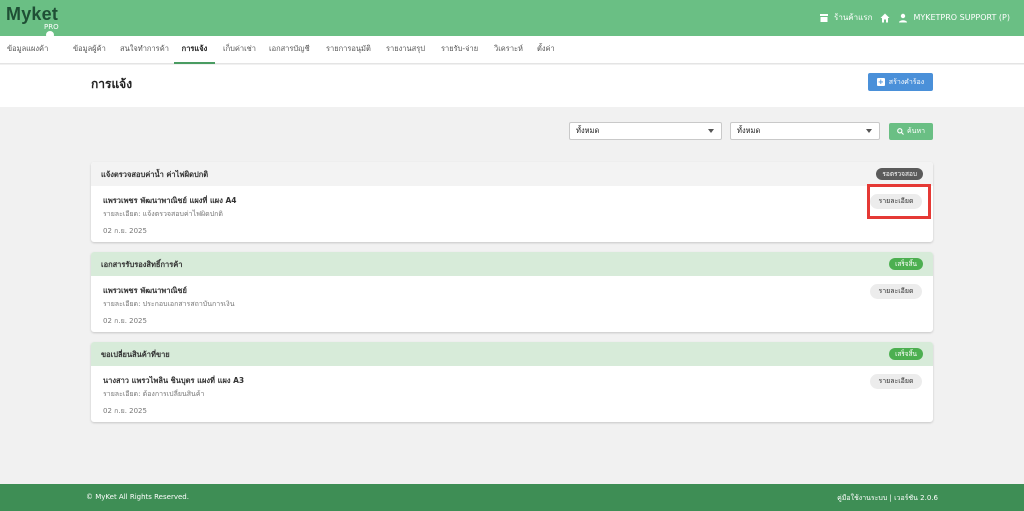  Describe the element at coordinates (405, 50) in the screenshot. I see `nav-item-reports: รายงานสรุป` at that location.